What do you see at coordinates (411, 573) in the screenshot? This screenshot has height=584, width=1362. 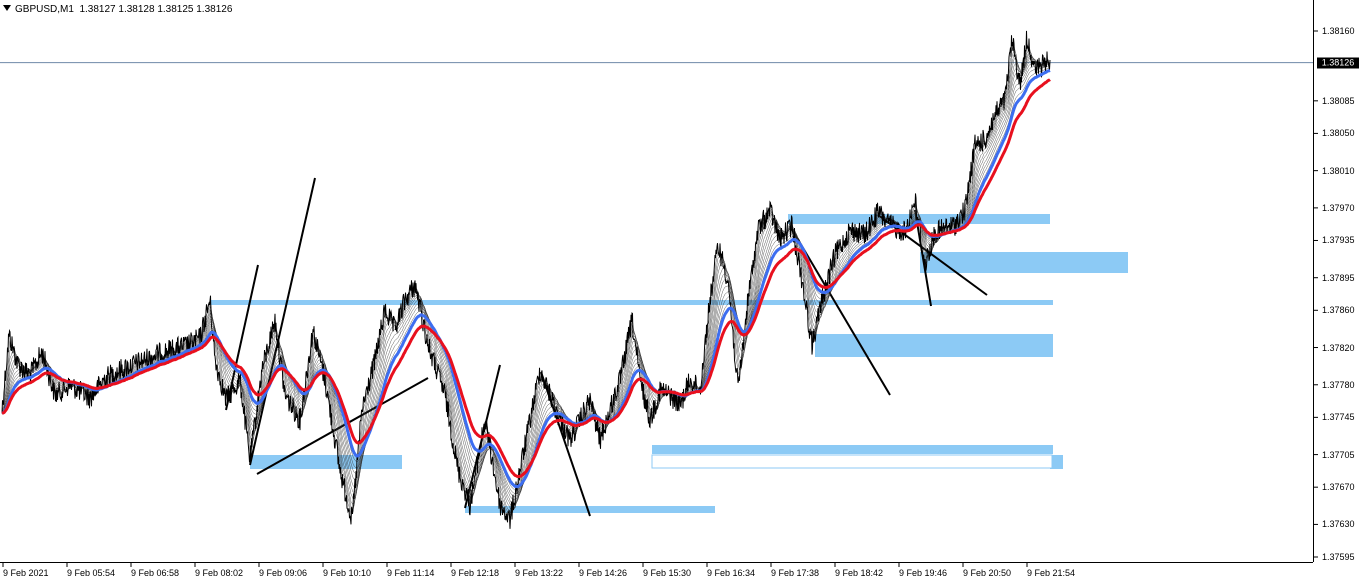 I see `time-tick-label: 9 Feb 11:14` at bounding box center [411, 573].